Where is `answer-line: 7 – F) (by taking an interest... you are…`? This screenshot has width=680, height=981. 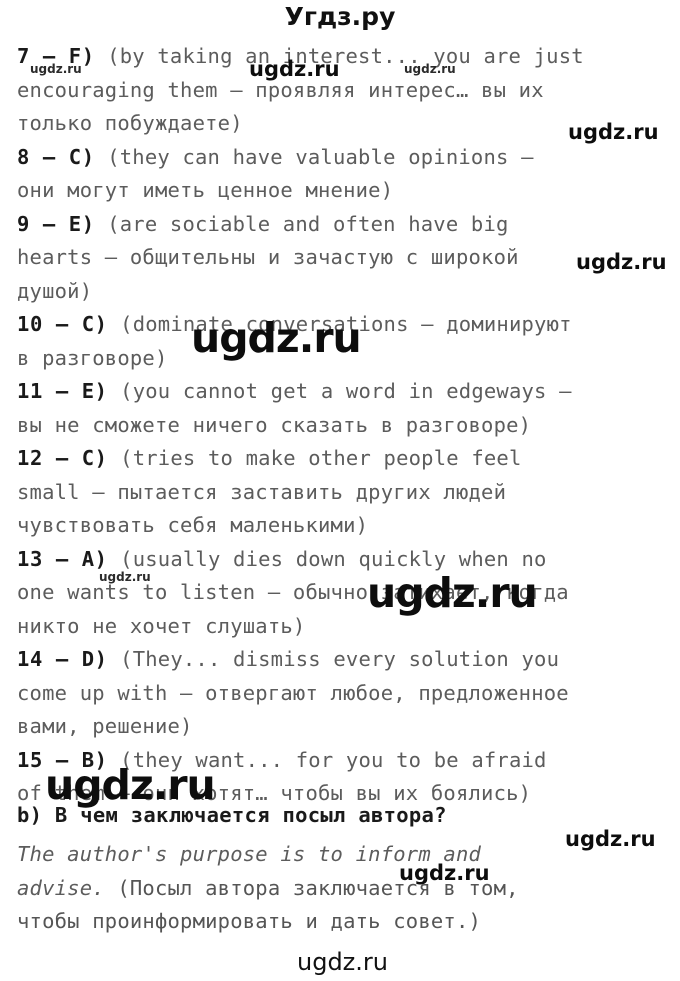 answer-line: 7 – F) (by taking an interest... you are… is located at coordinates (342, 57).